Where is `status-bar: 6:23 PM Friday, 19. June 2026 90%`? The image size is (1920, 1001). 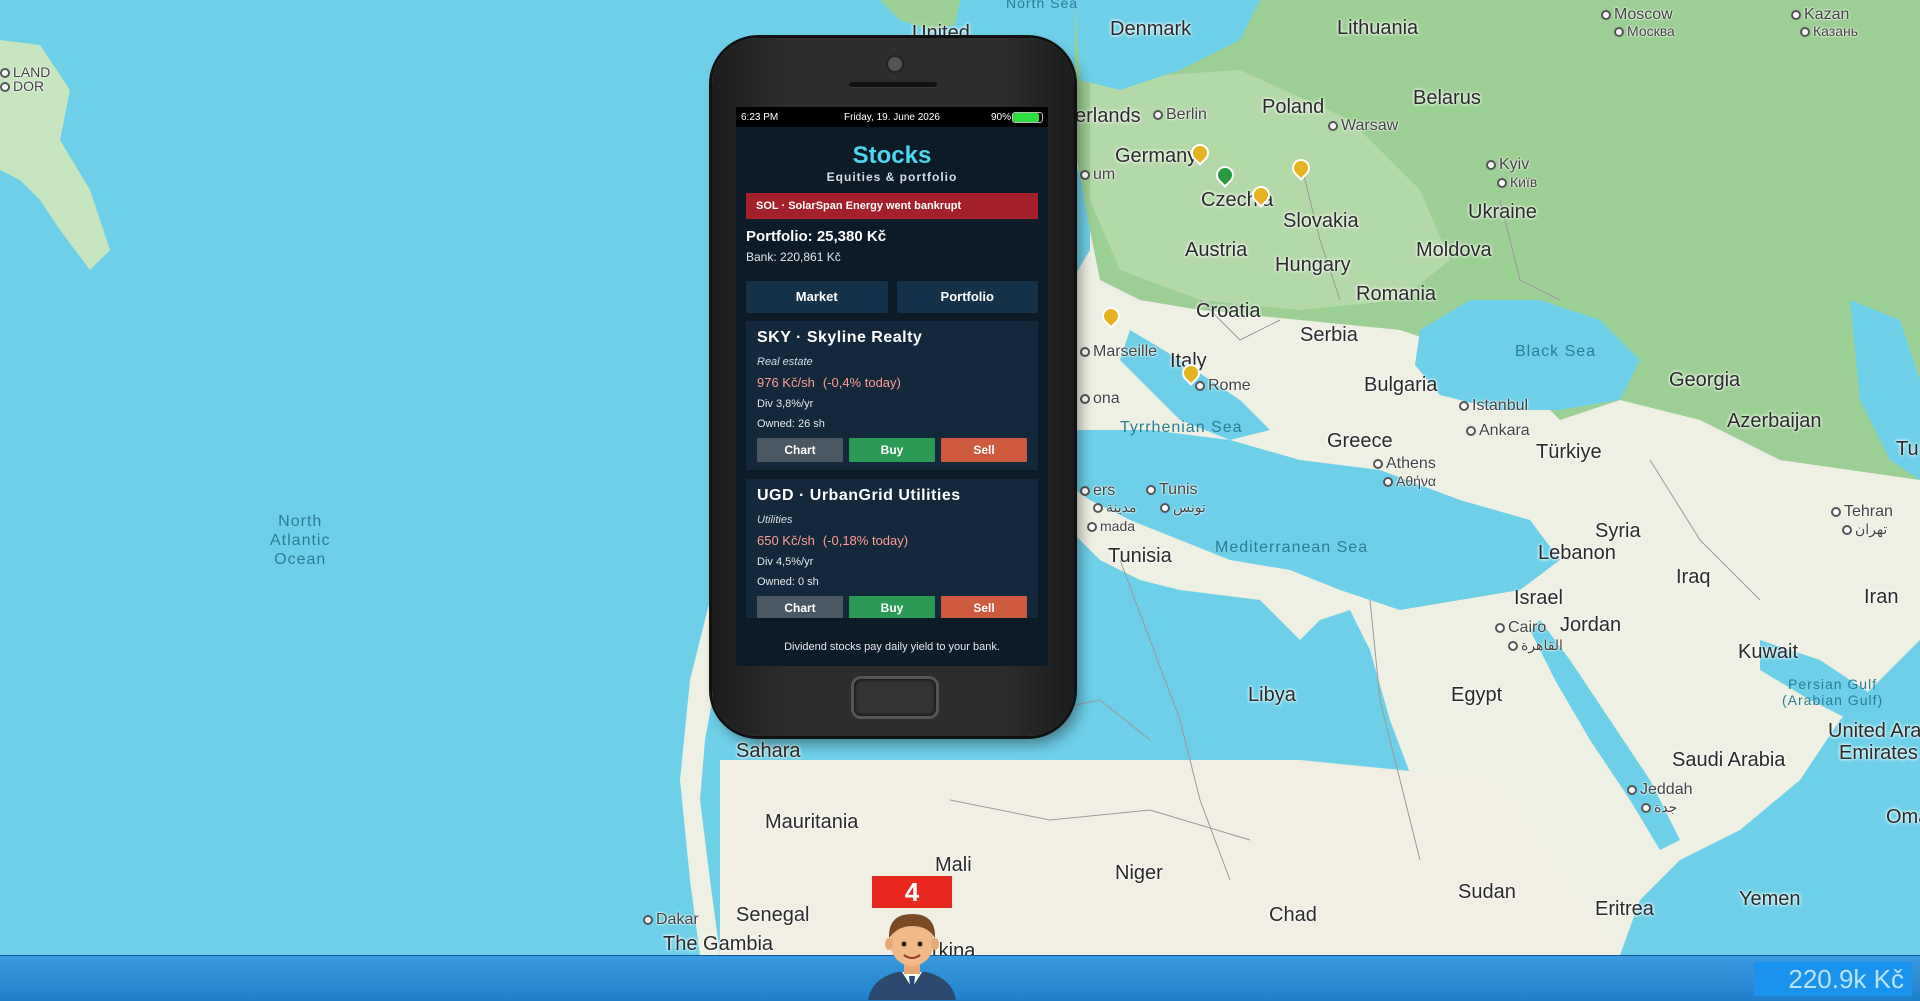 status-bar: 6:23 PM Friday, 19. June 2026 90% is located at coordinates (892, 117).